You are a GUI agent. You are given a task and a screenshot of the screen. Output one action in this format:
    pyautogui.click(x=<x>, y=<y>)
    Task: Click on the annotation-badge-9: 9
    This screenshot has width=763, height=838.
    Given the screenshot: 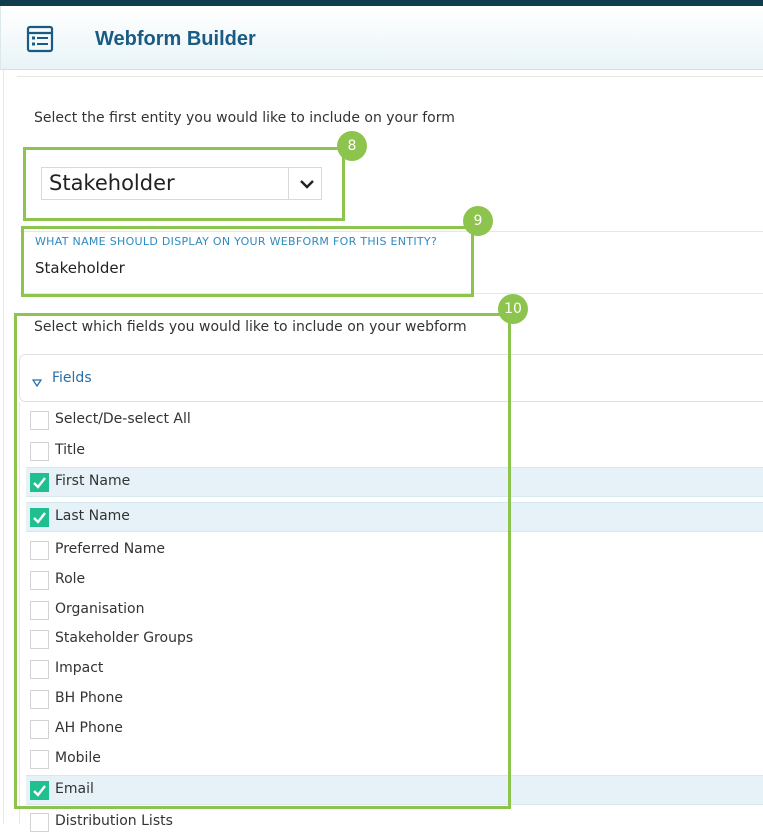 What is the action you would take?
    pyautogui.click(x=478, y=221)
    